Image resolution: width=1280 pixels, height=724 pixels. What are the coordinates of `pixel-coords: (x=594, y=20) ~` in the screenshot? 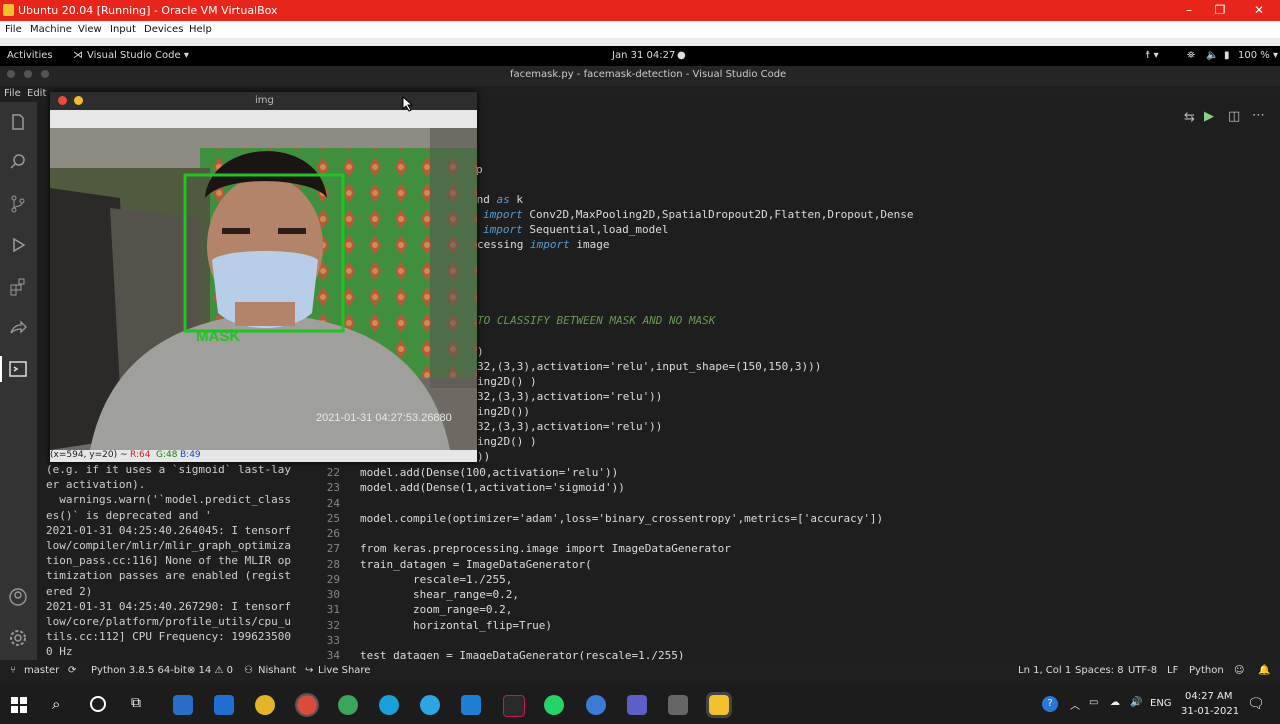 It's located at (89, 455).